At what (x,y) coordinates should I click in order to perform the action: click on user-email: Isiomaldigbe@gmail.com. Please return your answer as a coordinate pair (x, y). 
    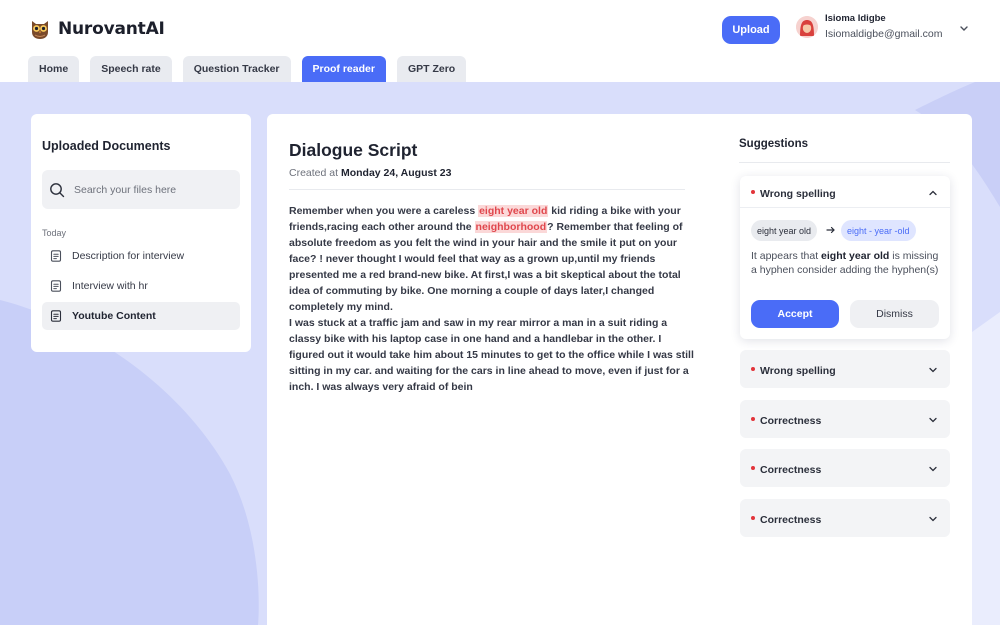
    Looking at the image, I should click on (884, 33).